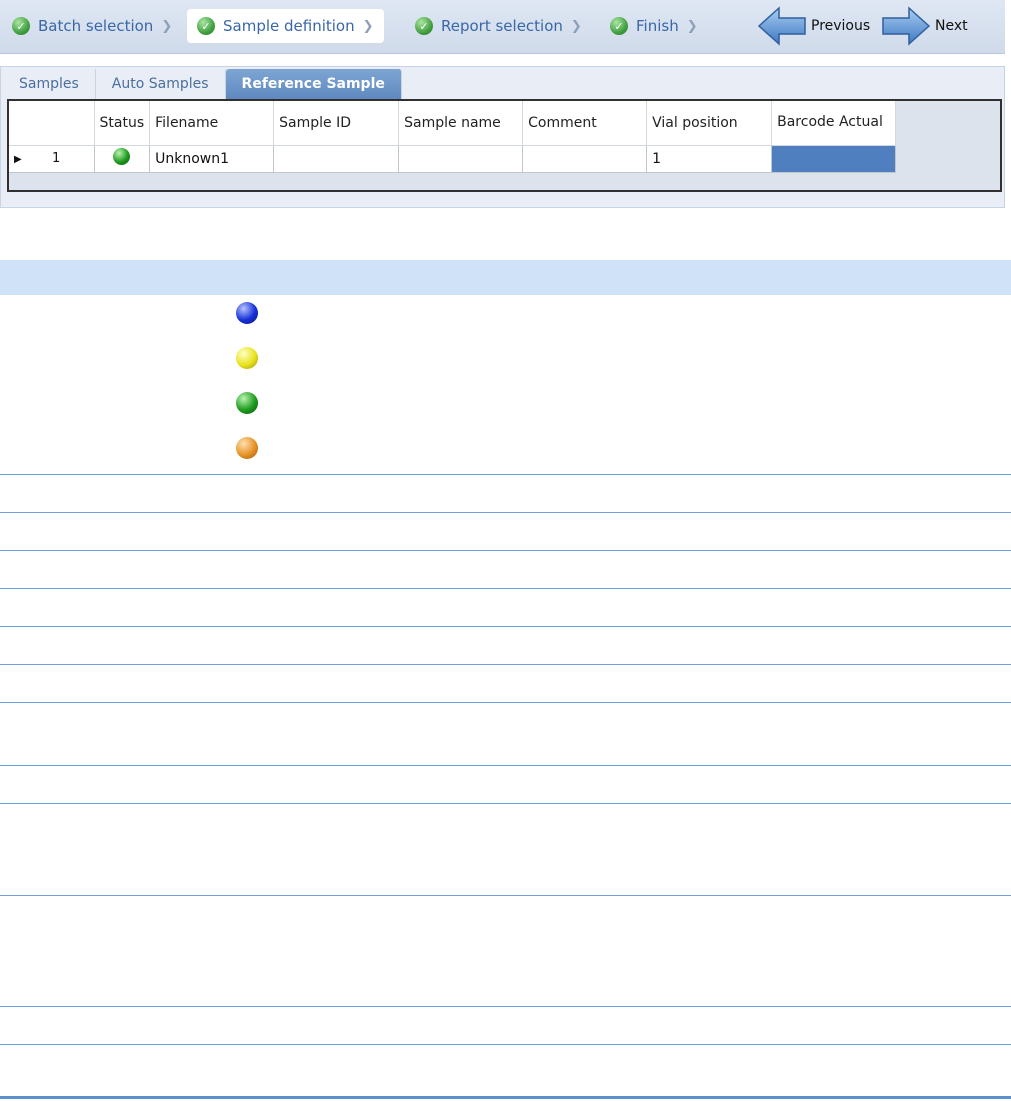  What do you see at coordinates (505, 1097) in the screenshot?
I see `table-bottom-border` at bounding box center [505, 1097].